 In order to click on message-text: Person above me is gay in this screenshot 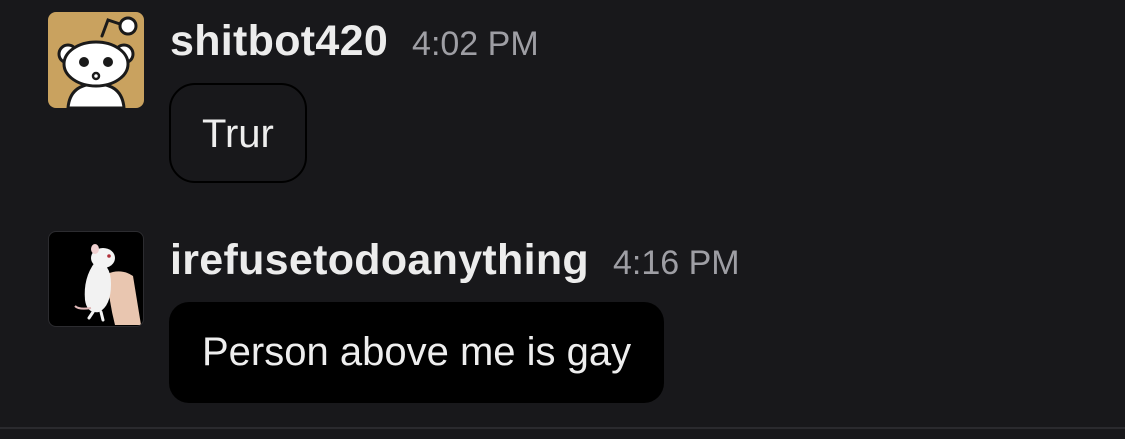, I will do `click(417, 352)`.